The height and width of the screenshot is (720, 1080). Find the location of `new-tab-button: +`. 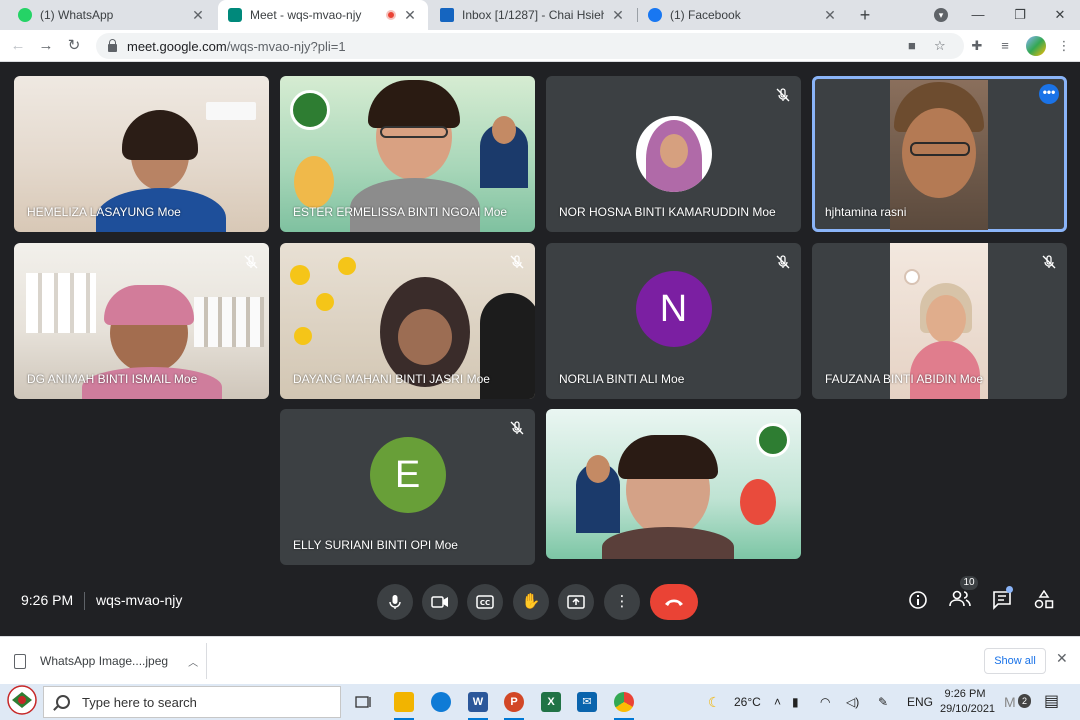

new-tab-button: + is located at coordinates (865, 15).